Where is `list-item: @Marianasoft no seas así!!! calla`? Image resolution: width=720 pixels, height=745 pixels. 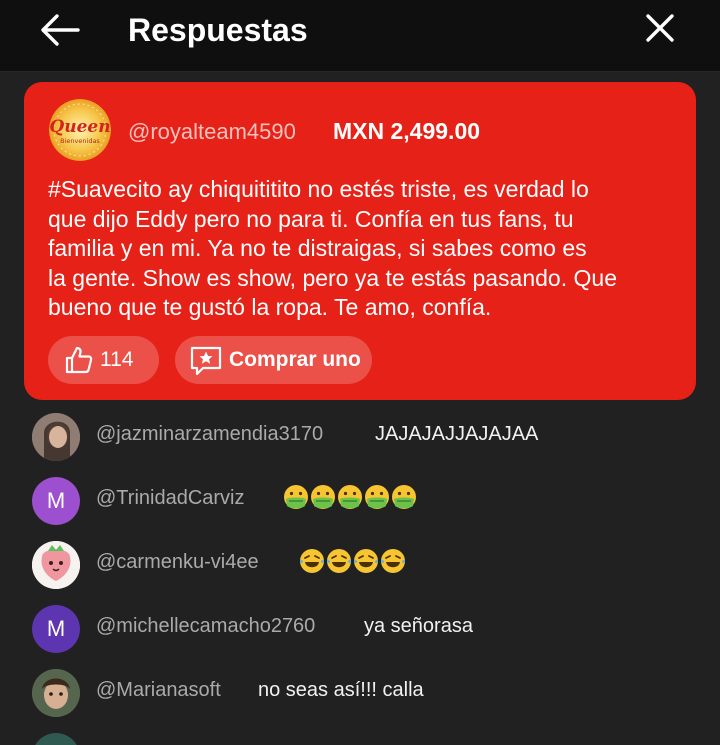 list-item: @Marianasoft no seas así!!! calla is located at coordinates (360, 691).